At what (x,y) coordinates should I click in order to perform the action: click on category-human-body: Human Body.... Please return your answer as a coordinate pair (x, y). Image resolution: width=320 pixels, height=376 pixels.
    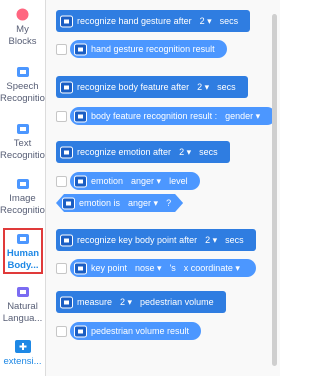
    Looking at the image, I should click on (23, 251).